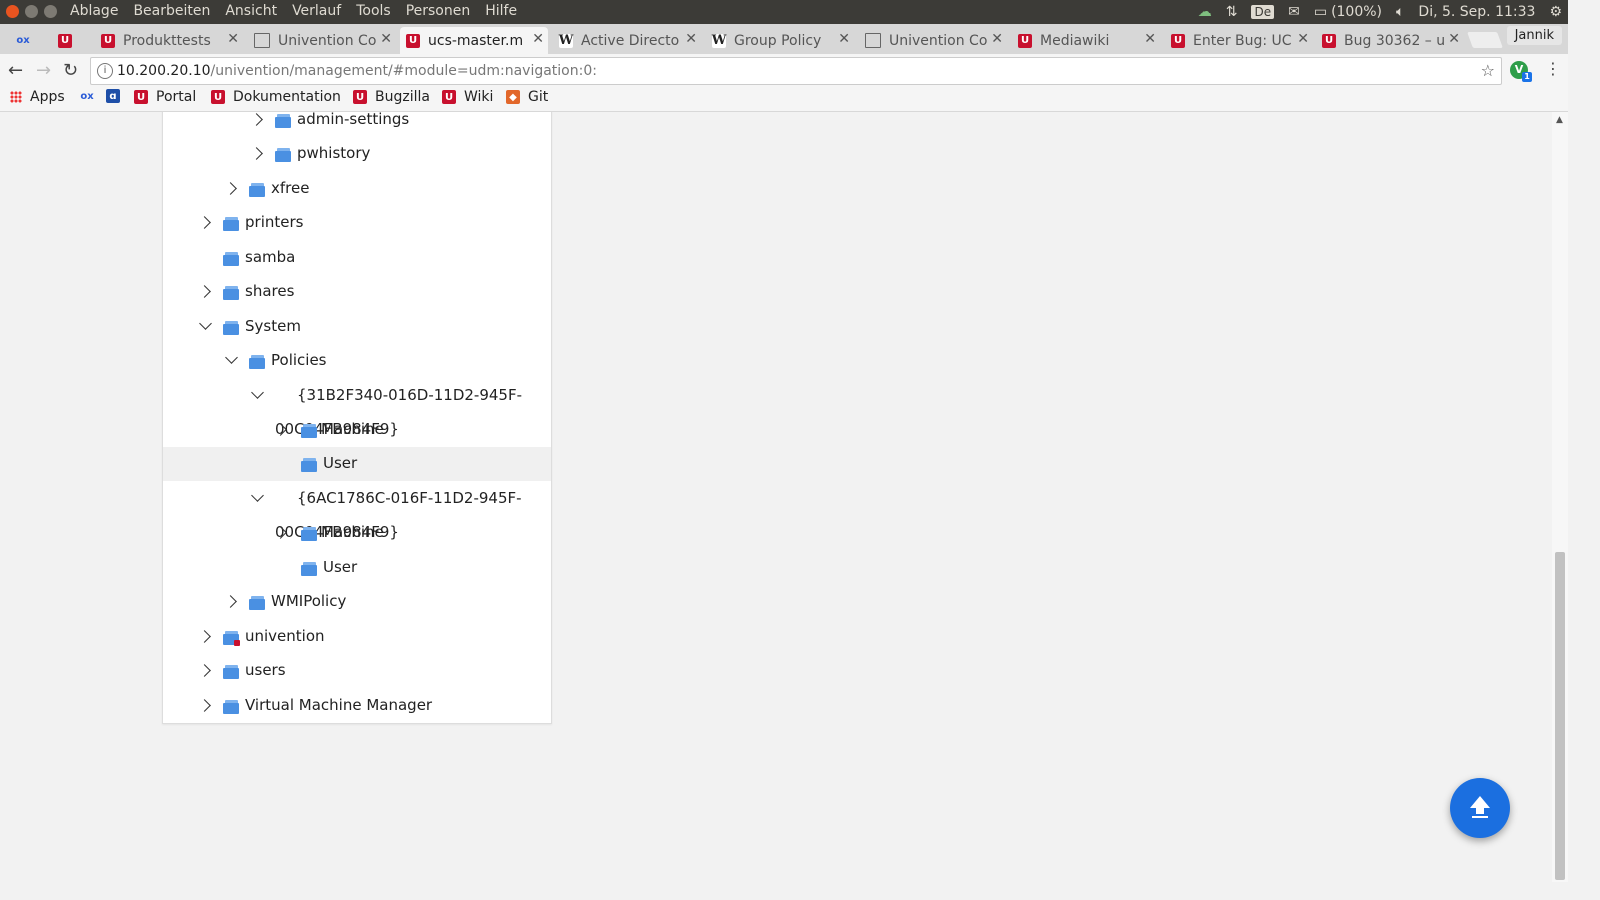 The image size is (1600, 900). What do you see at coordinates (357, 464) in the screenshot?
I see `tree-node-user-1: User` at bounding box center [357, 464].